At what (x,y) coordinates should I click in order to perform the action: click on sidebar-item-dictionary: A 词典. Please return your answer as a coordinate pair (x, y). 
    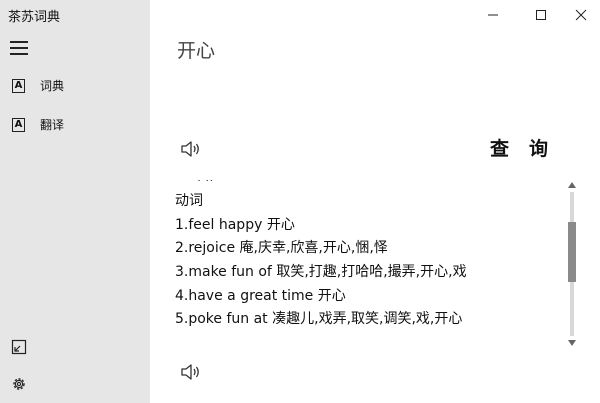
    Looking at the image, I should click on (75, 86).